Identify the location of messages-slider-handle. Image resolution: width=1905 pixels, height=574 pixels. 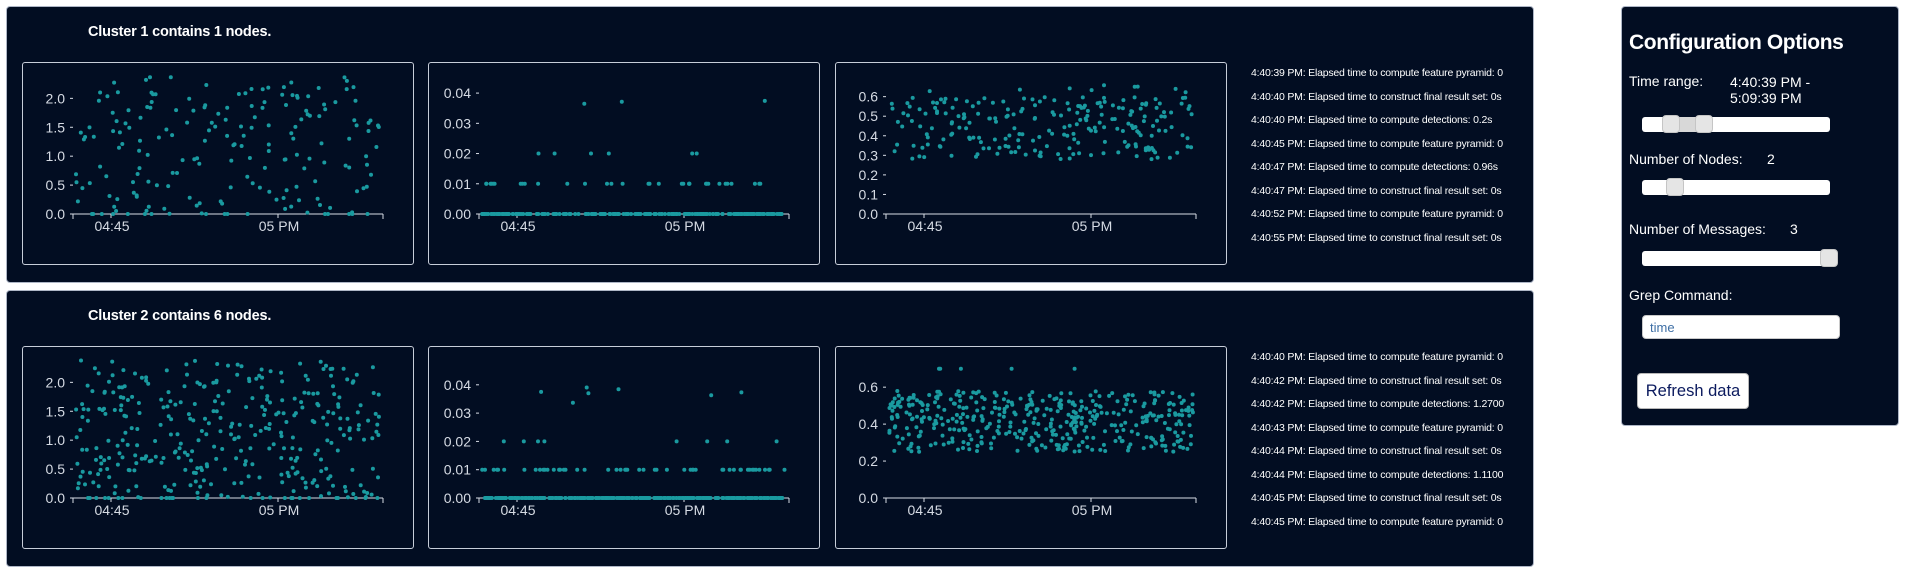
(1829, 258).